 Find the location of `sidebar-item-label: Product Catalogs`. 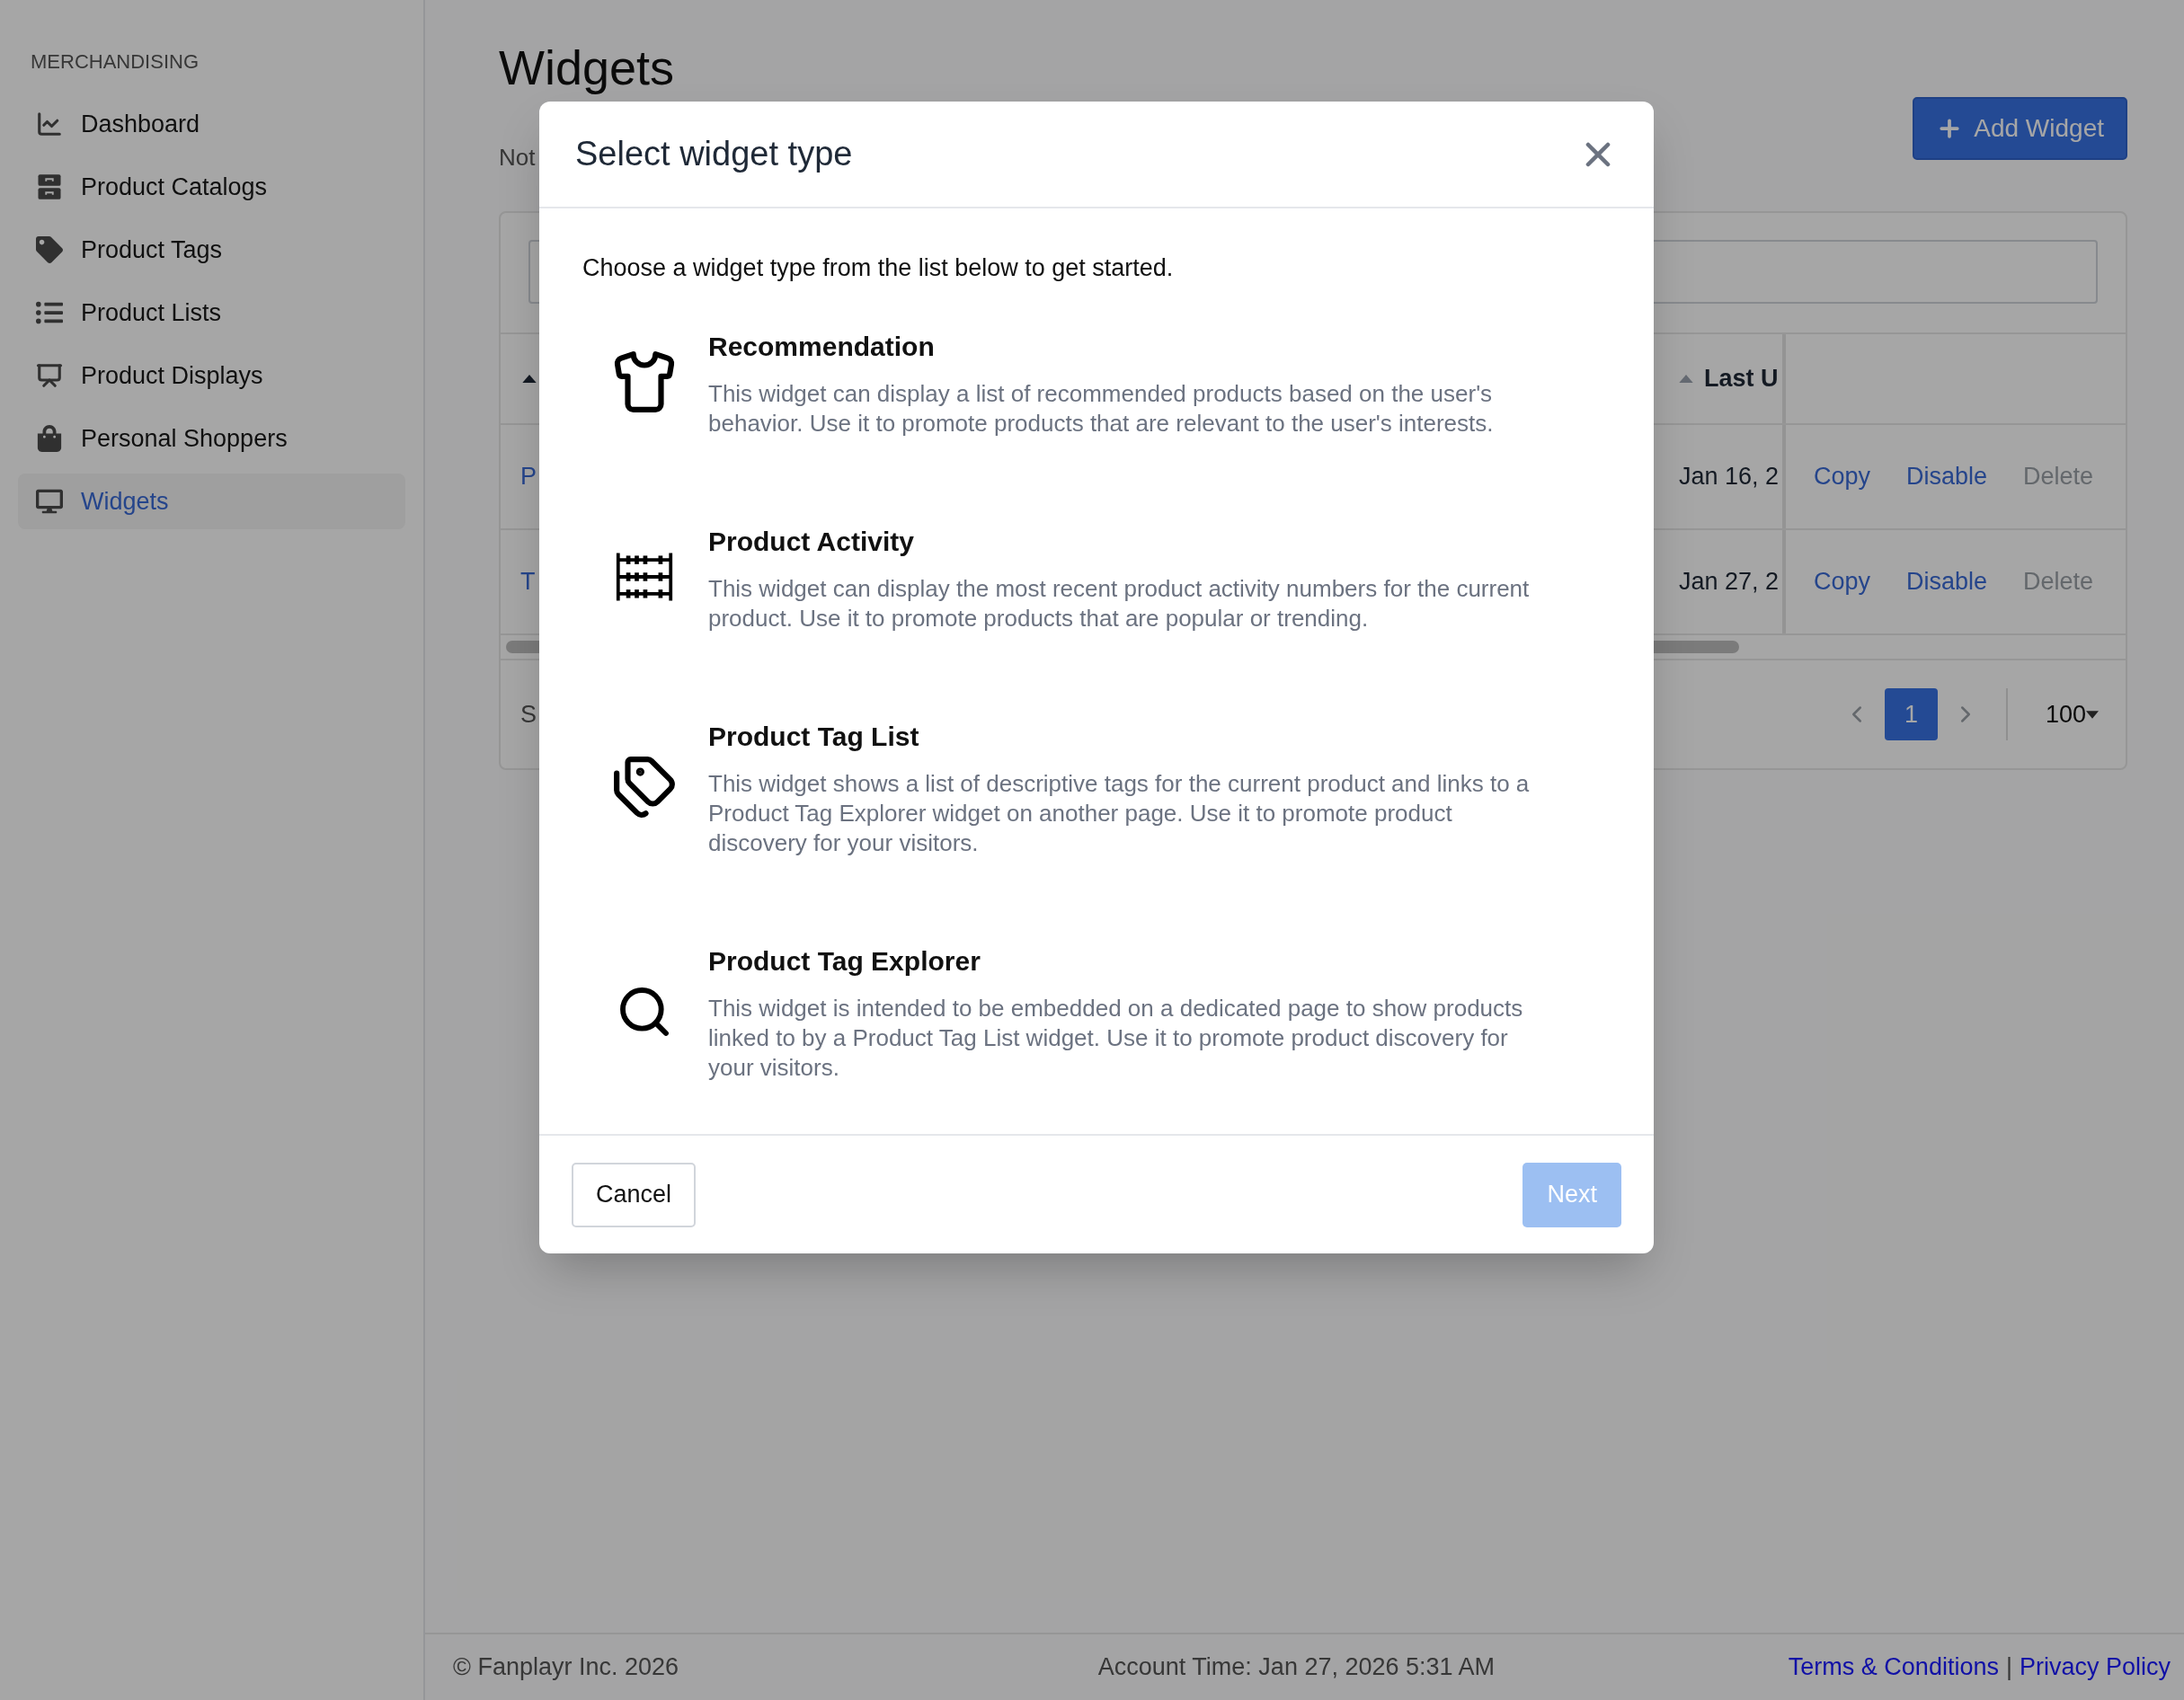

sidebar-item-label: Product Catalogs is located at coordinates (175, 187).